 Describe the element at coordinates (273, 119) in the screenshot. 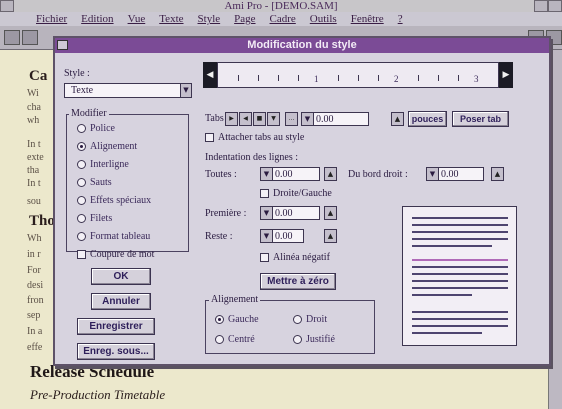

I see `tab-center-align-icon: ▼` at that location.